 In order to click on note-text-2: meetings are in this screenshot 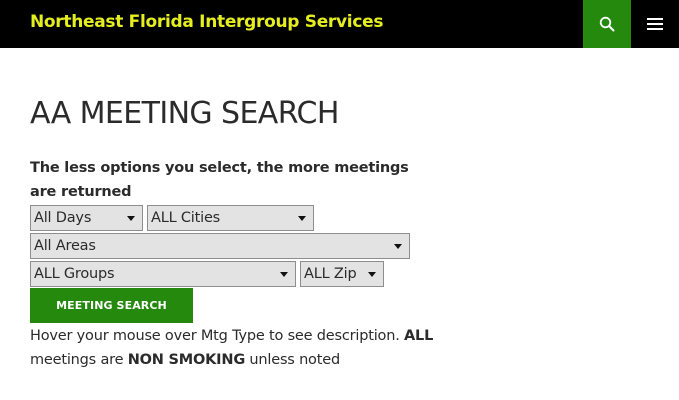, I will do `click(79, 360)`.